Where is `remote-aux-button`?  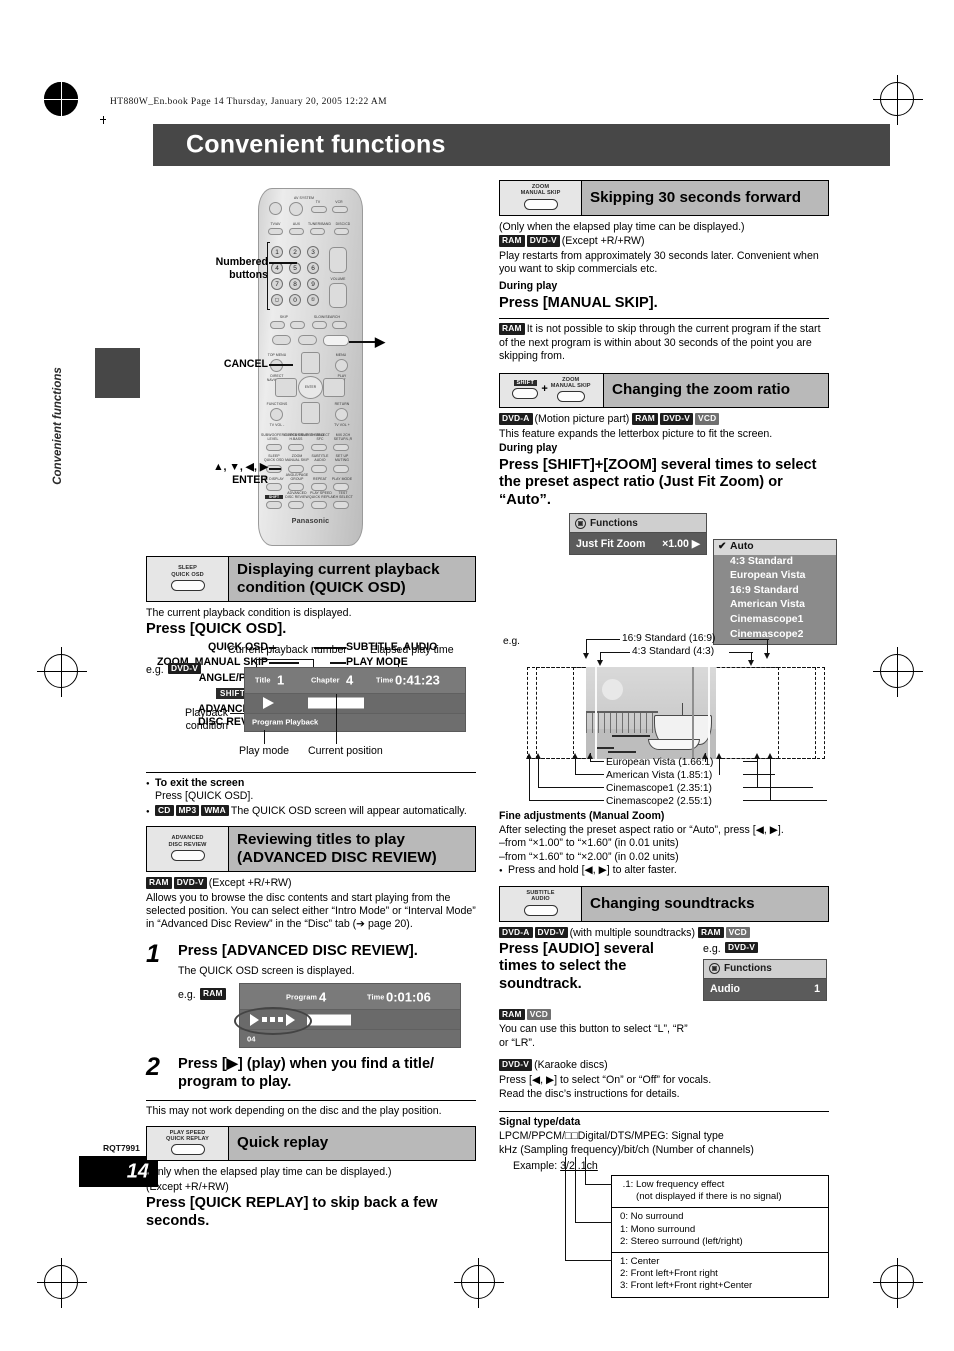
remote-aux-button is located at coordinates (296, 231).